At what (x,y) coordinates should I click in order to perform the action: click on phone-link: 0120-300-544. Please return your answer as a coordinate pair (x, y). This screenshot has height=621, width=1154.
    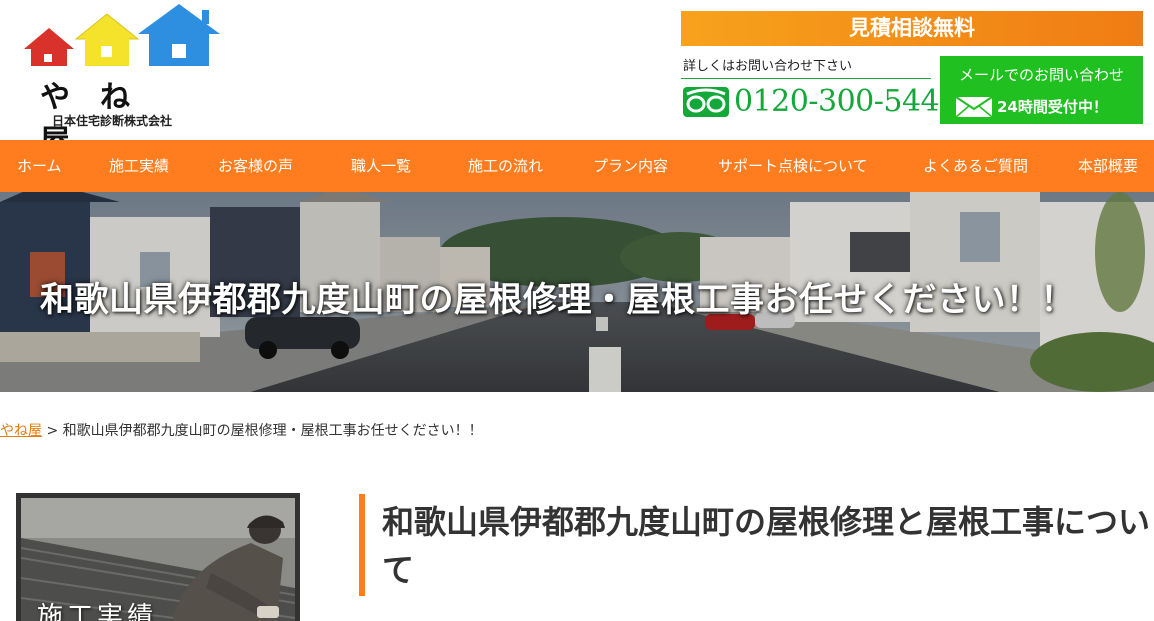
    Looking at the image, I should click on (811, 101).